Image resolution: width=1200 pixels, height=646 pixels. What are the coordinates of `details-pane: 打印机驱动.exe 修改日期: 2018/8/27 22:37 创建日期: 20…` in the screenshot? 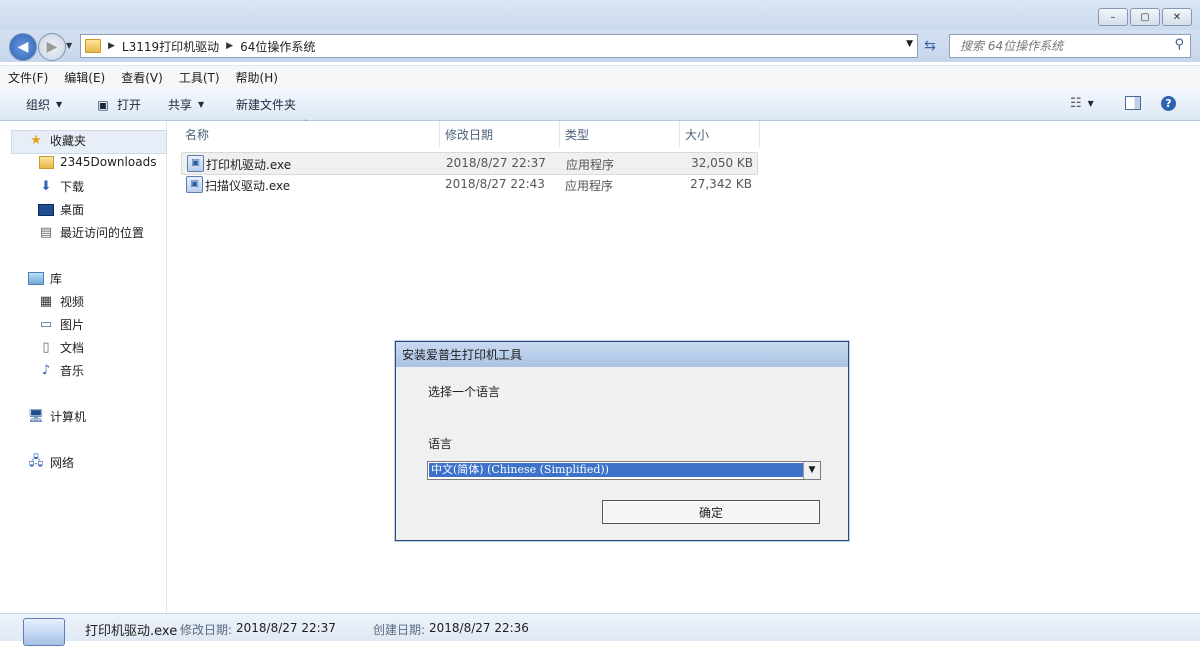 It's located at (600, 629).